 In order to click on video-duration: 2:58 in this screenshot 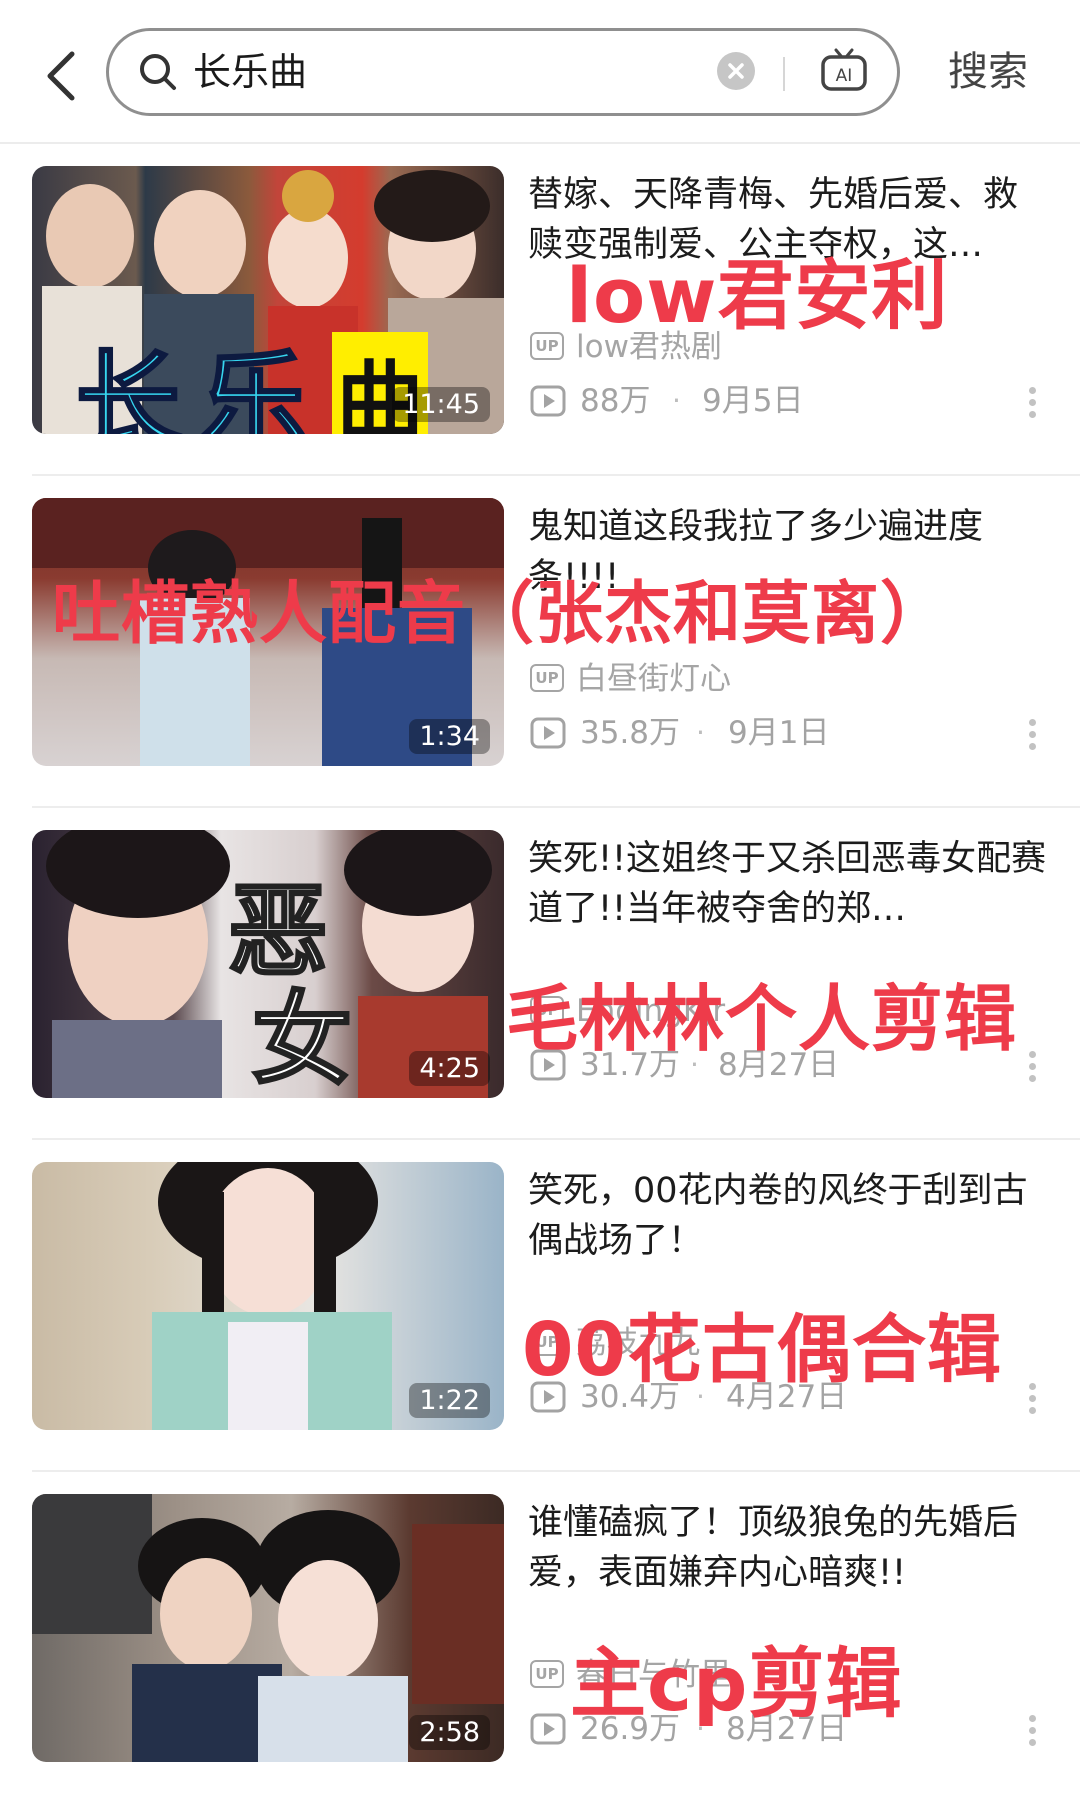, I will do `click(449, 1732)`.